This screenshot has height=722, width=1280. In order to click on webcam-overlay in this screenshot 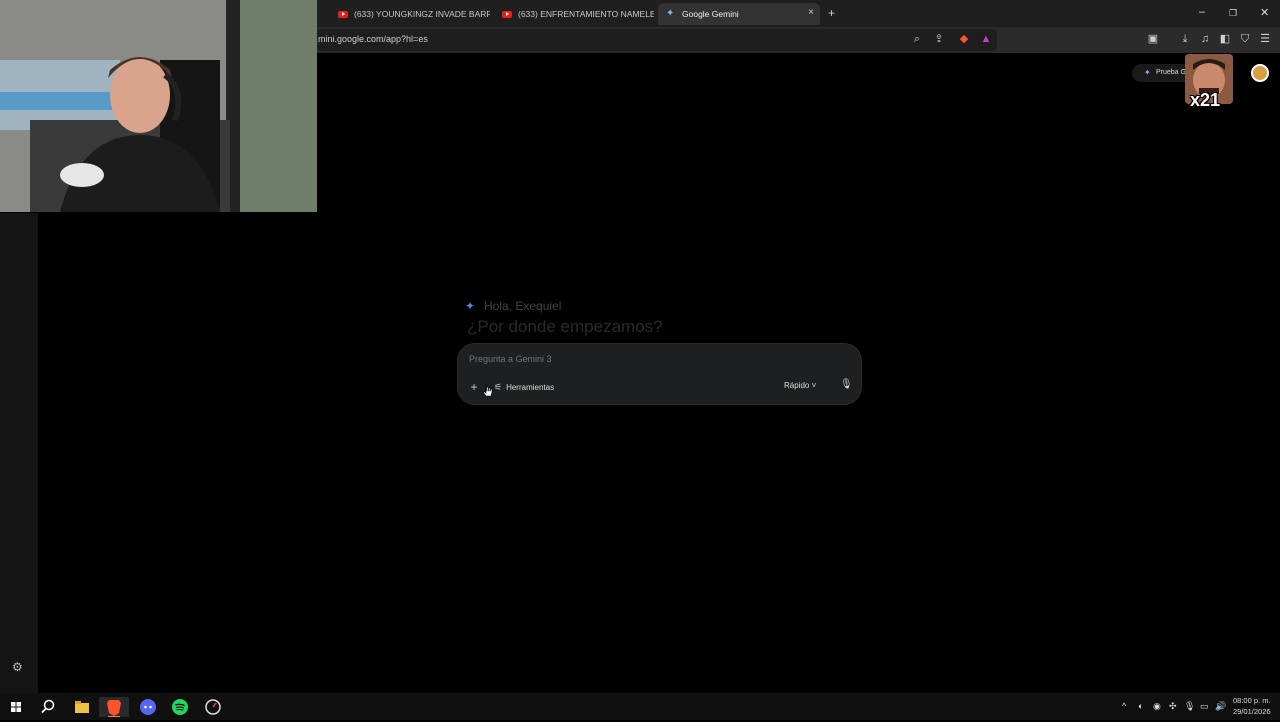, I will do `click(158, 106)`.